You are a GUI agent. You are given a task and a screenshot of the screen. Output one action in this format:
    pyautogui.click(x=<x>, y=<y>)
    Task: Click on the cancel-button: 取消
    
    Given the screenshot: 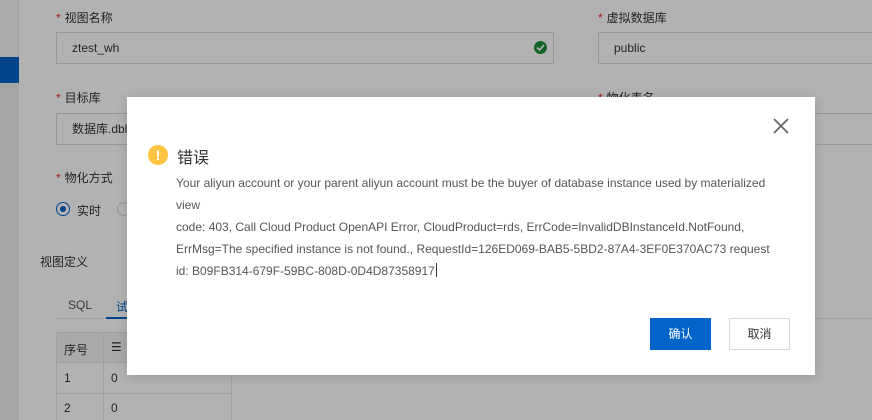 What is the action you would take?
    pyautogui.click(x=759, y=334)
    